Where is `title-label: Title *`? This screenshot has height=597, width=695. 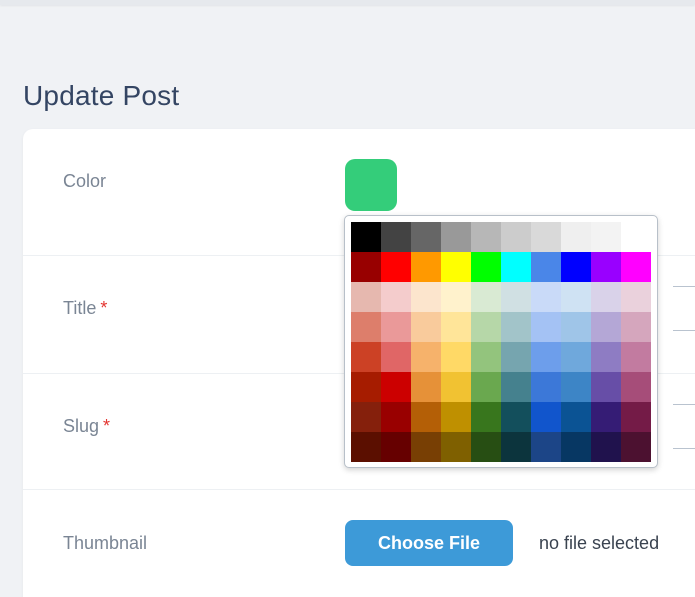 title-label: Title * is located at coordinates (85, 308).